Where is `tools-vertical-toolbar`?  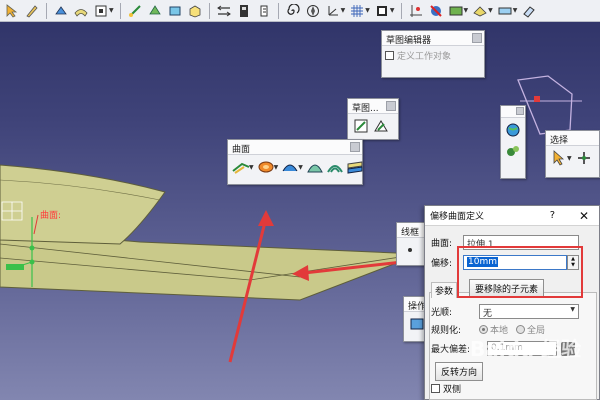
tools-vertical-toolbar is located at coordinates (513, 142).